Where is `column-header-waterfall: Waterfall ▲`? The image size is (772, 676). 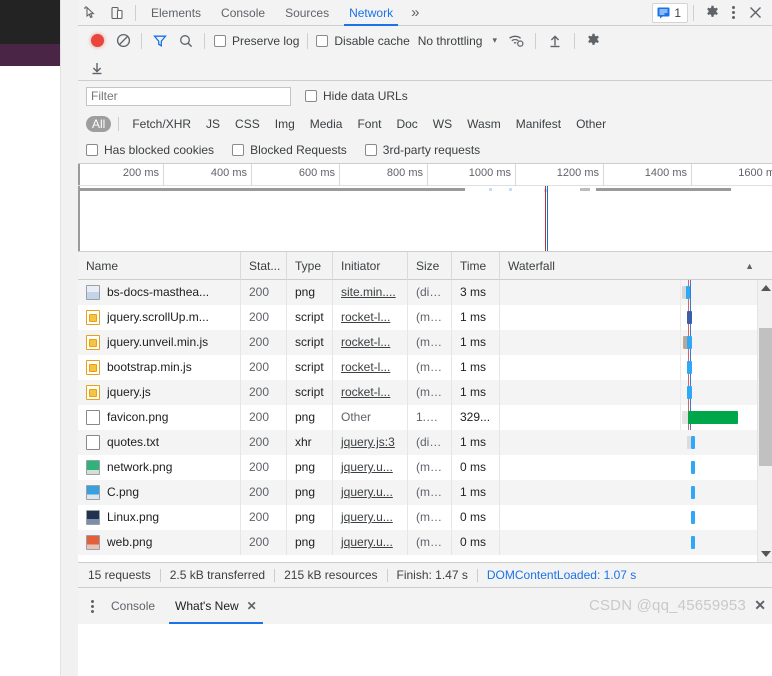
column-header-waterfall: Waterfall ▲ is located at coordinates (636, 266).